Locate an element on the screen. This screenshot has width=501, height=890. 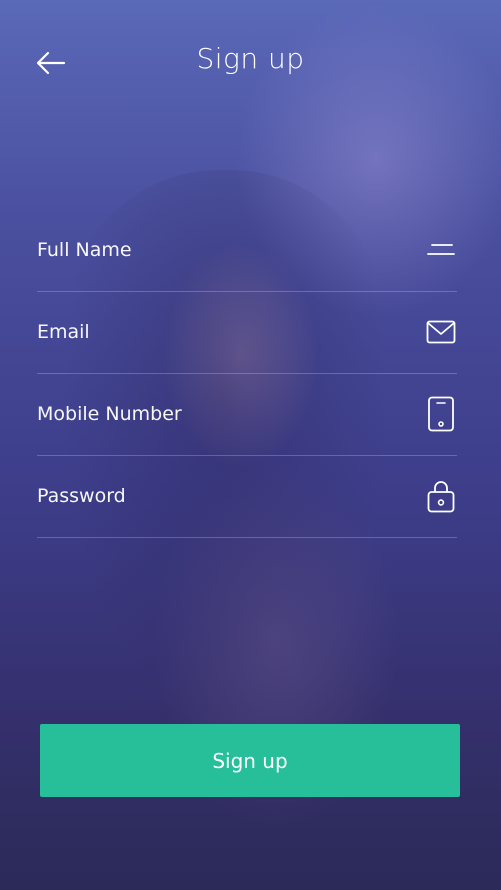
password-field: Password is located at coordinates (247, 497).